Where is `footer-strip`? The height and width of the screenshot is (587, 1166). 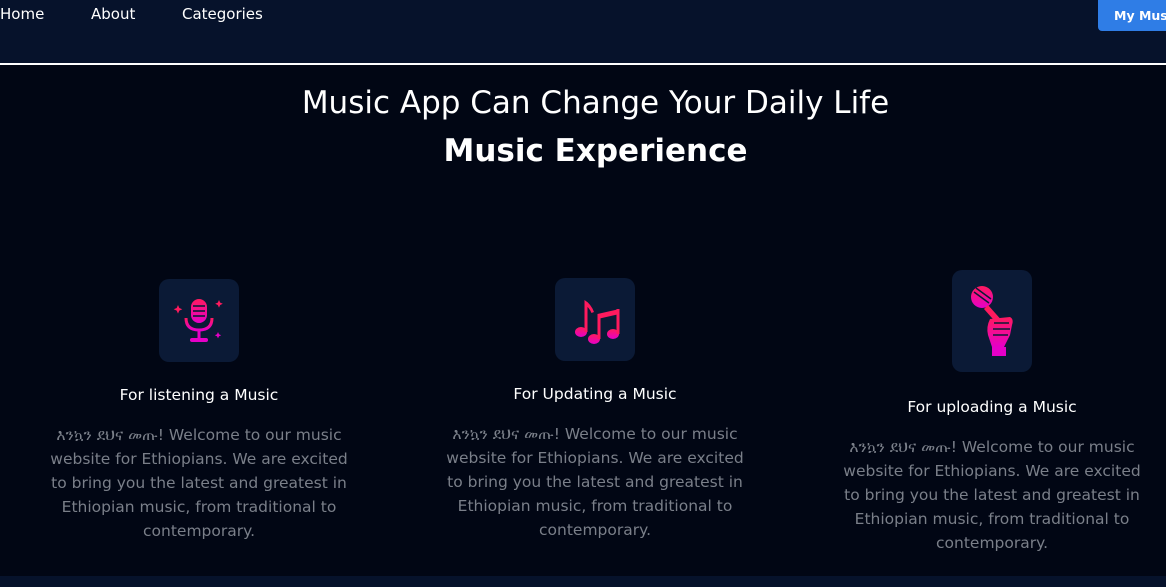
footer-strip is located at coordinates (583, 581).